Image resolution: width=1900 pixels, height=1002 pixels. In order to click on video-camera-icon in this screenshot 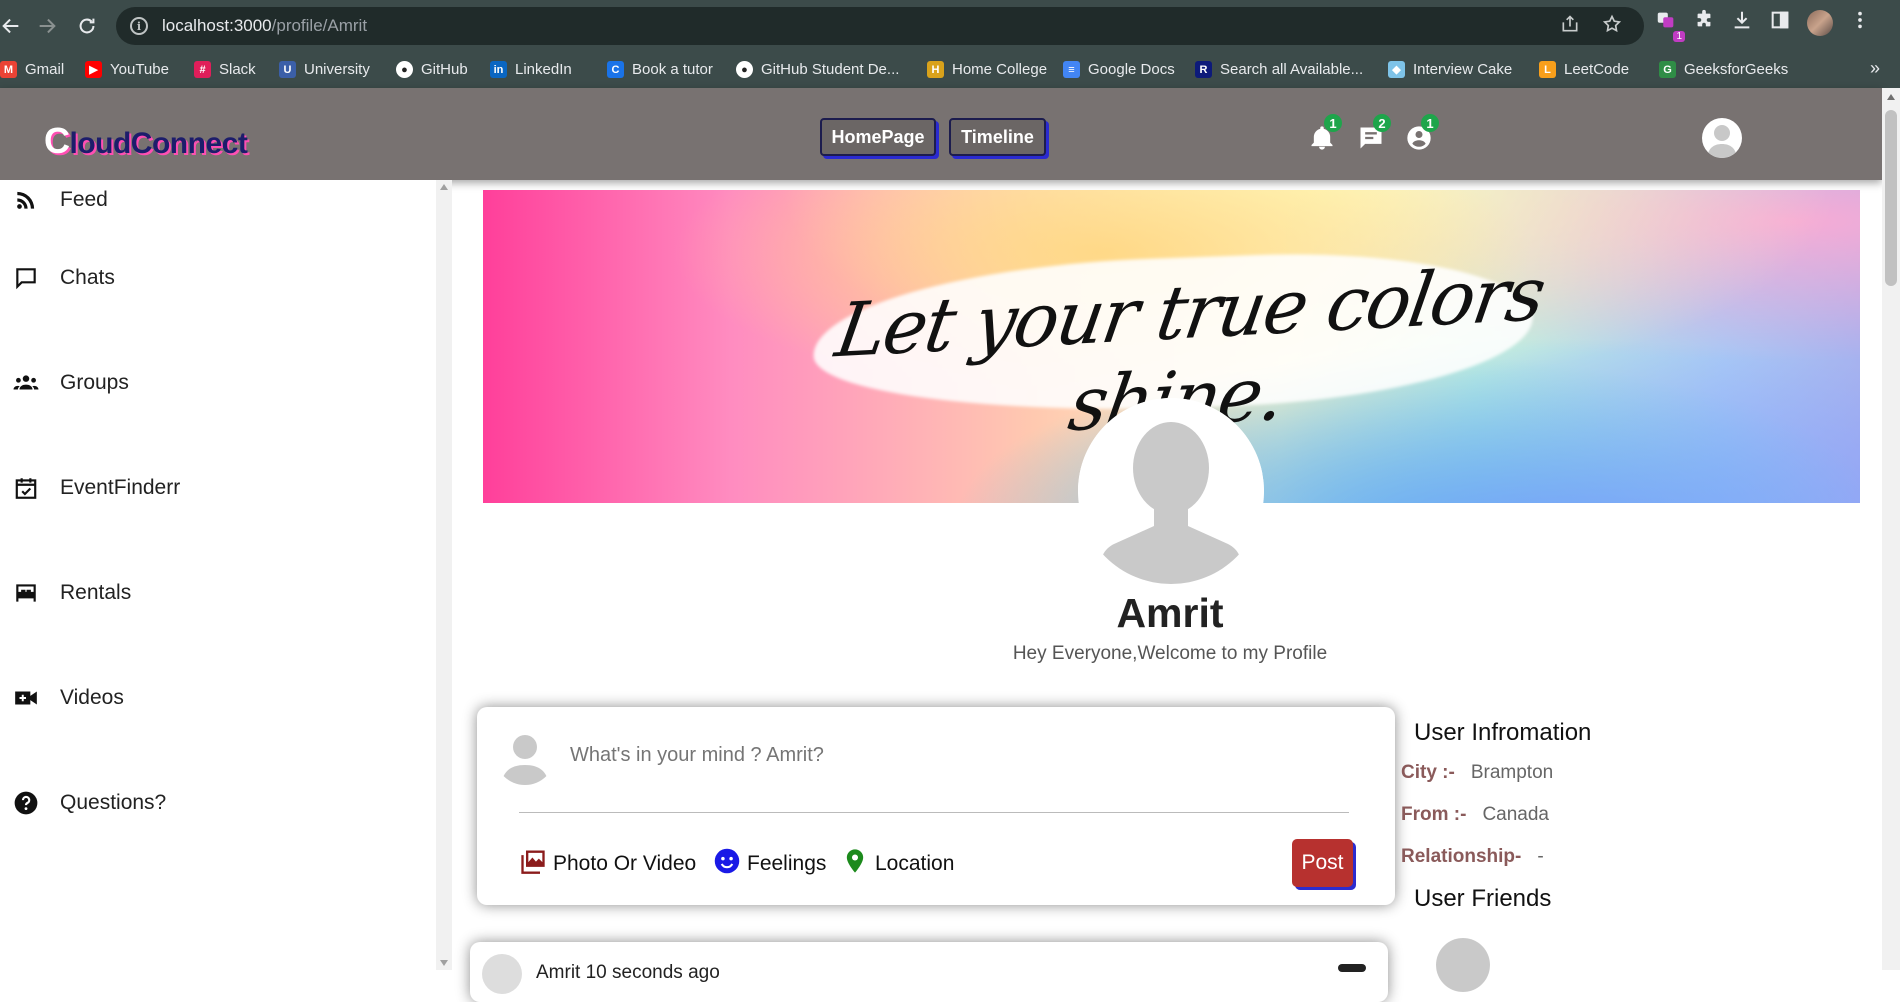, I will do `click(26, 698)`.